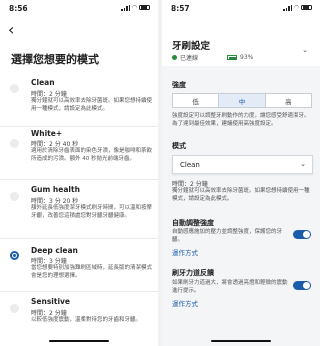  Describe the element at coordinates (193, 223) in the screenshot. I see `auto-intensity-title: 自動調整強度` at that location.